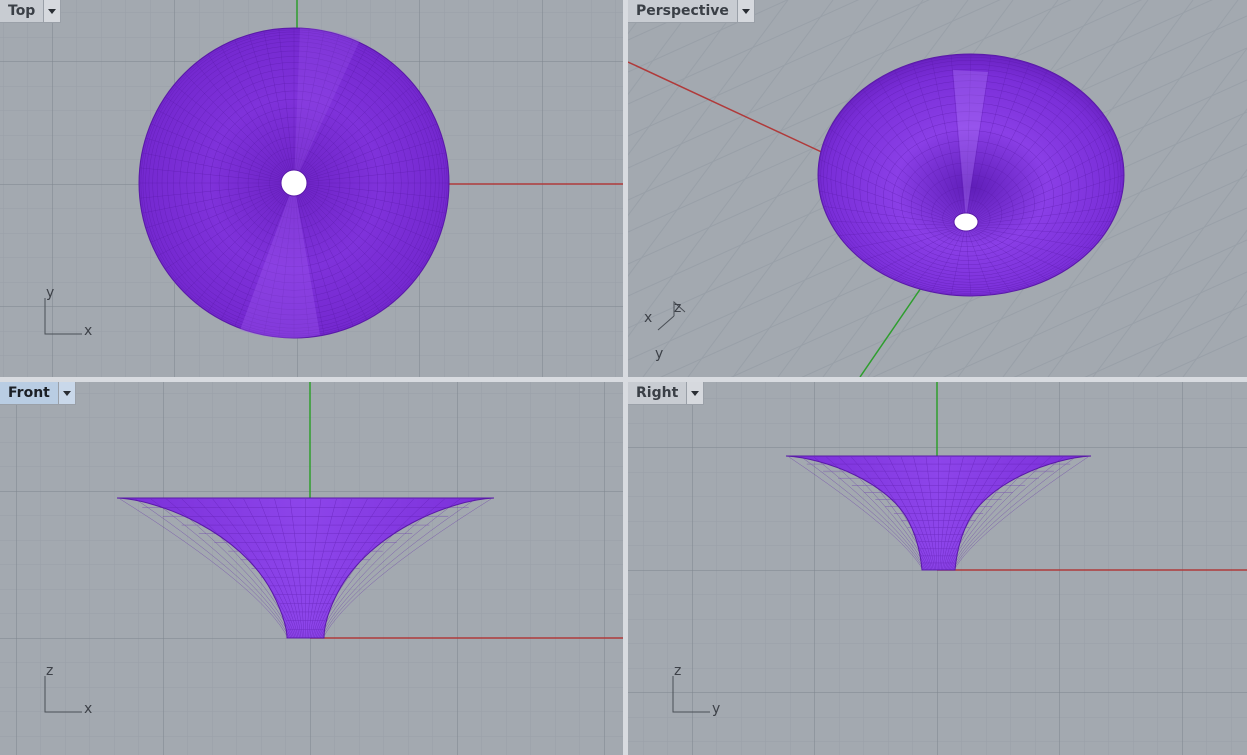 This screenshot has height=755, width=1247. What do you see at coordinates (22, 11) in the screenshot?
I see `viewport-title: Top` at bounding box center [22, 11].